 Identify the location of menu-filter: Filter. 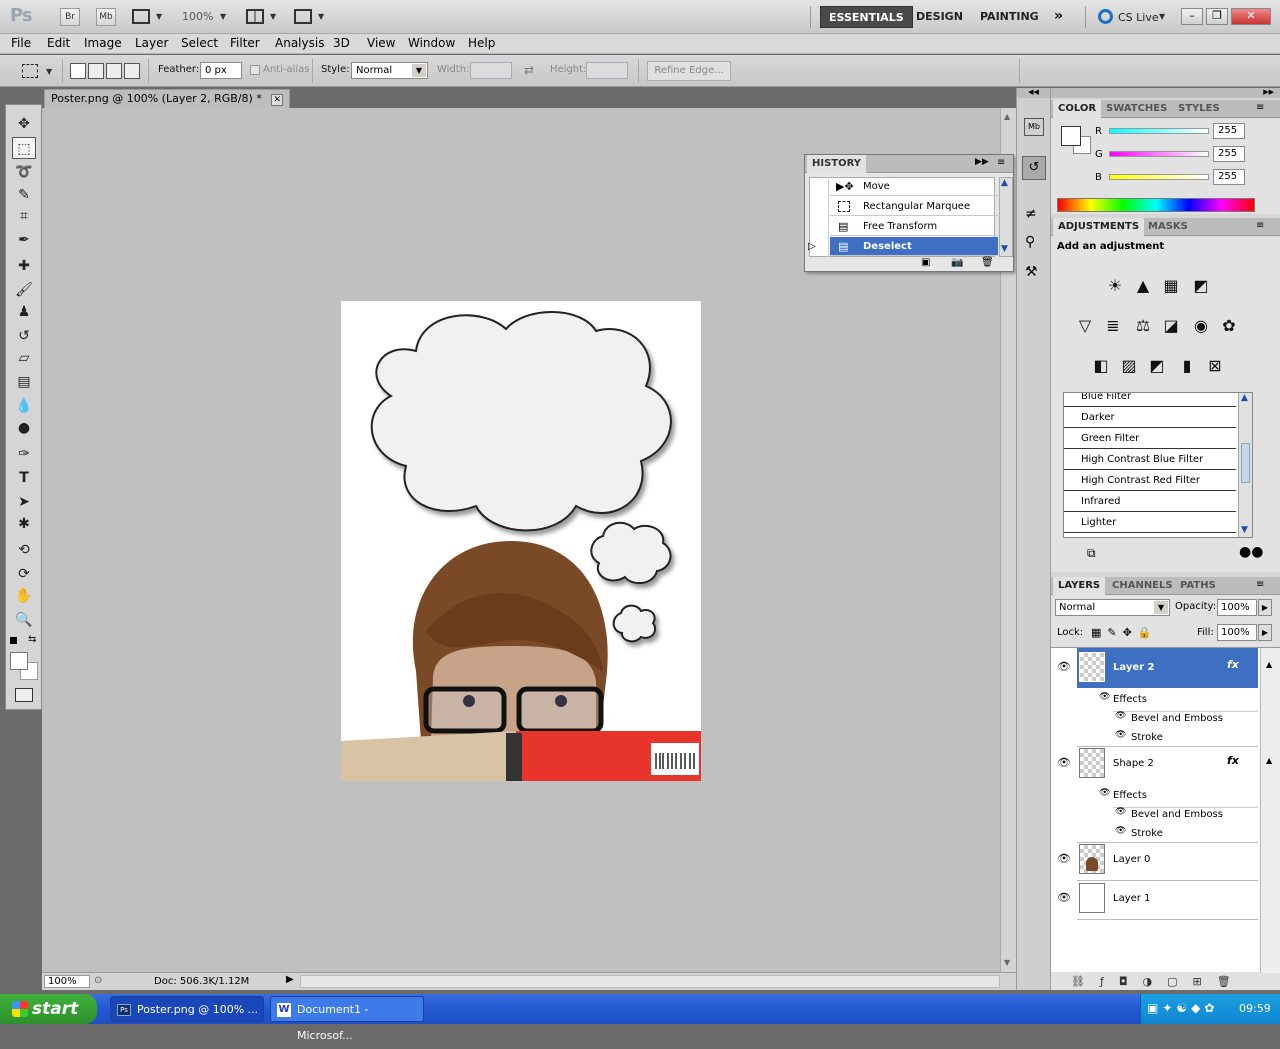
(245, 43).